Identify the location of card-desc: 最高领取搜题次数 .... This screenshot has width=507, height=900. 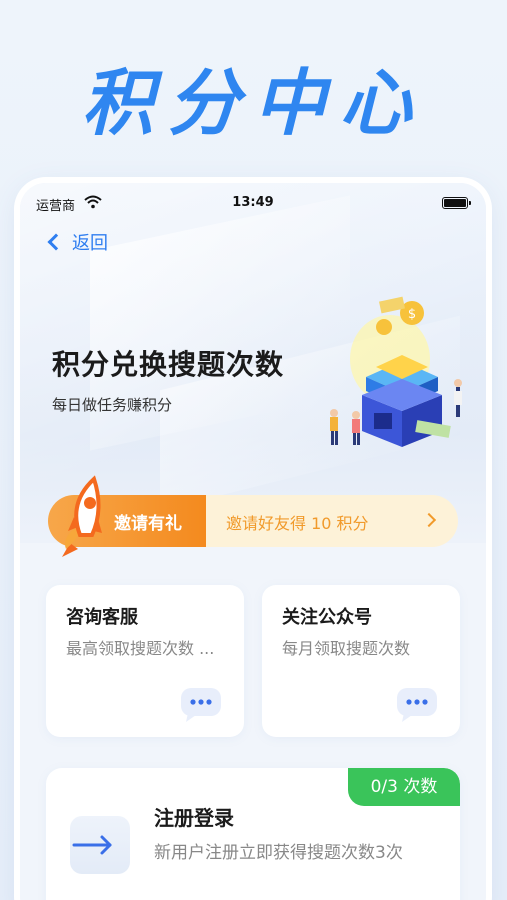
(140, 648).